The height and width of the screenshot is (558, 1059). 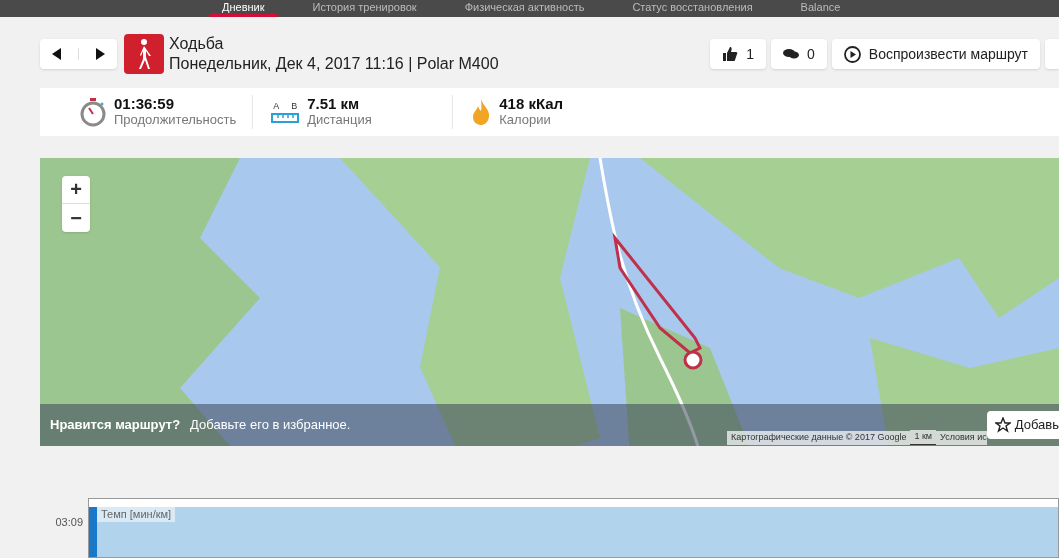 What do you see at coordinates (69, 522) in the screenshot?
I see `axis-tick-label: 03:09` at bounding box center [69, 522].